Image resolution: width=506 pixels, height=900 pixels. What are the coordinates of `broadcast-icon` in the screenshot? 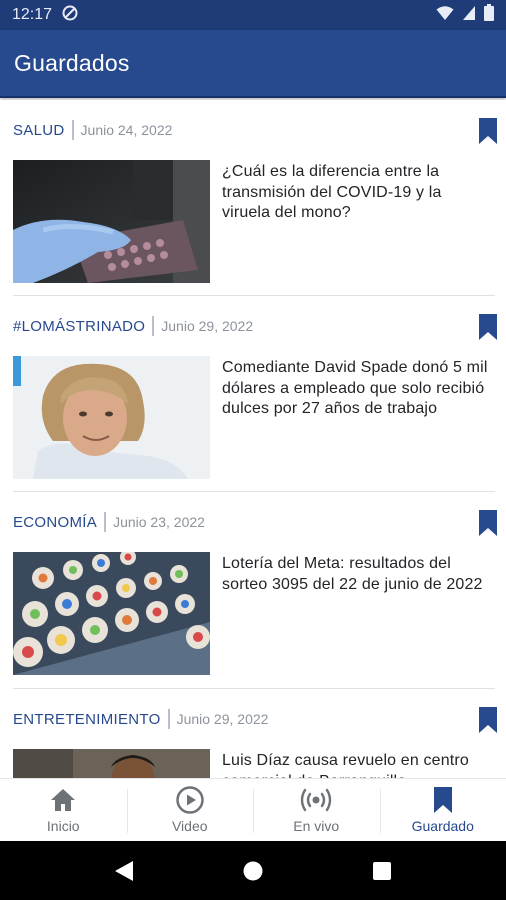 It's located at (316, 800).